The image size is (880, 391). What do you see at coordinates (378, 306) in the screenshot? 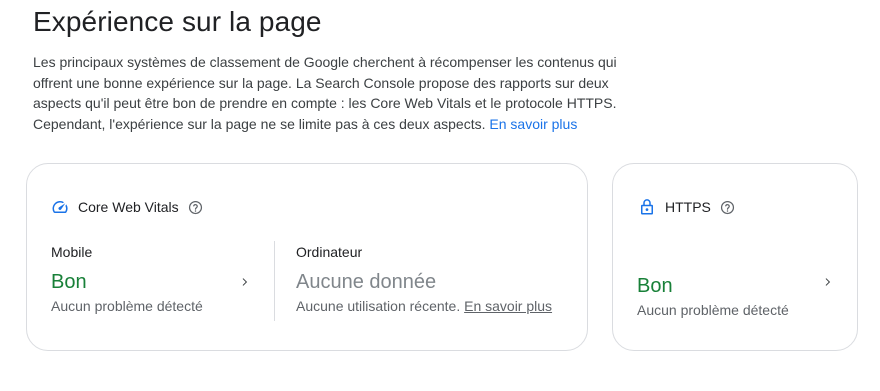
I see `desktop-description-text: Aucune utilisation récente.` at bounding box center [378, 306].